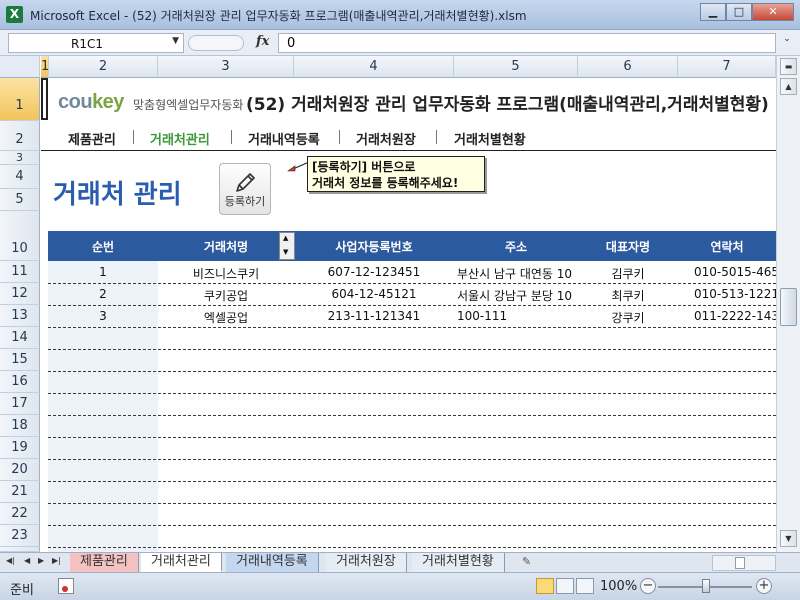  What do you see at coordinates (226, 317) in the screenshot?
I see `table-cell: 엑셀공업` at bounding box center [226, 317].